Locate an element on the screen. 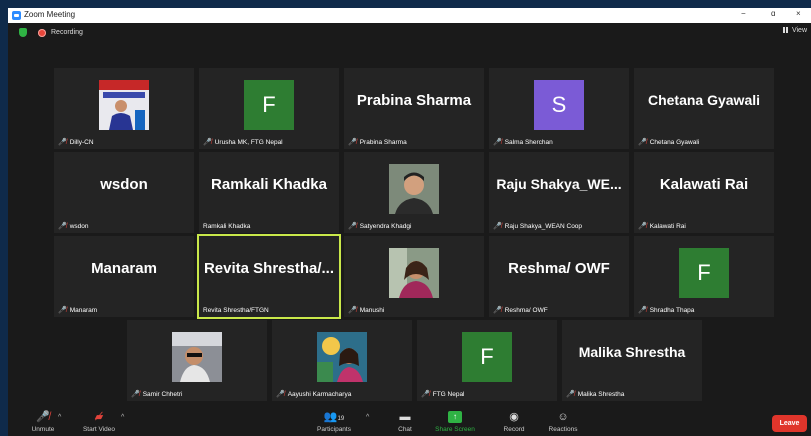 This screenshot has width=811, height=436. chat-icon: ▬ is located at coordinates (405, 417).